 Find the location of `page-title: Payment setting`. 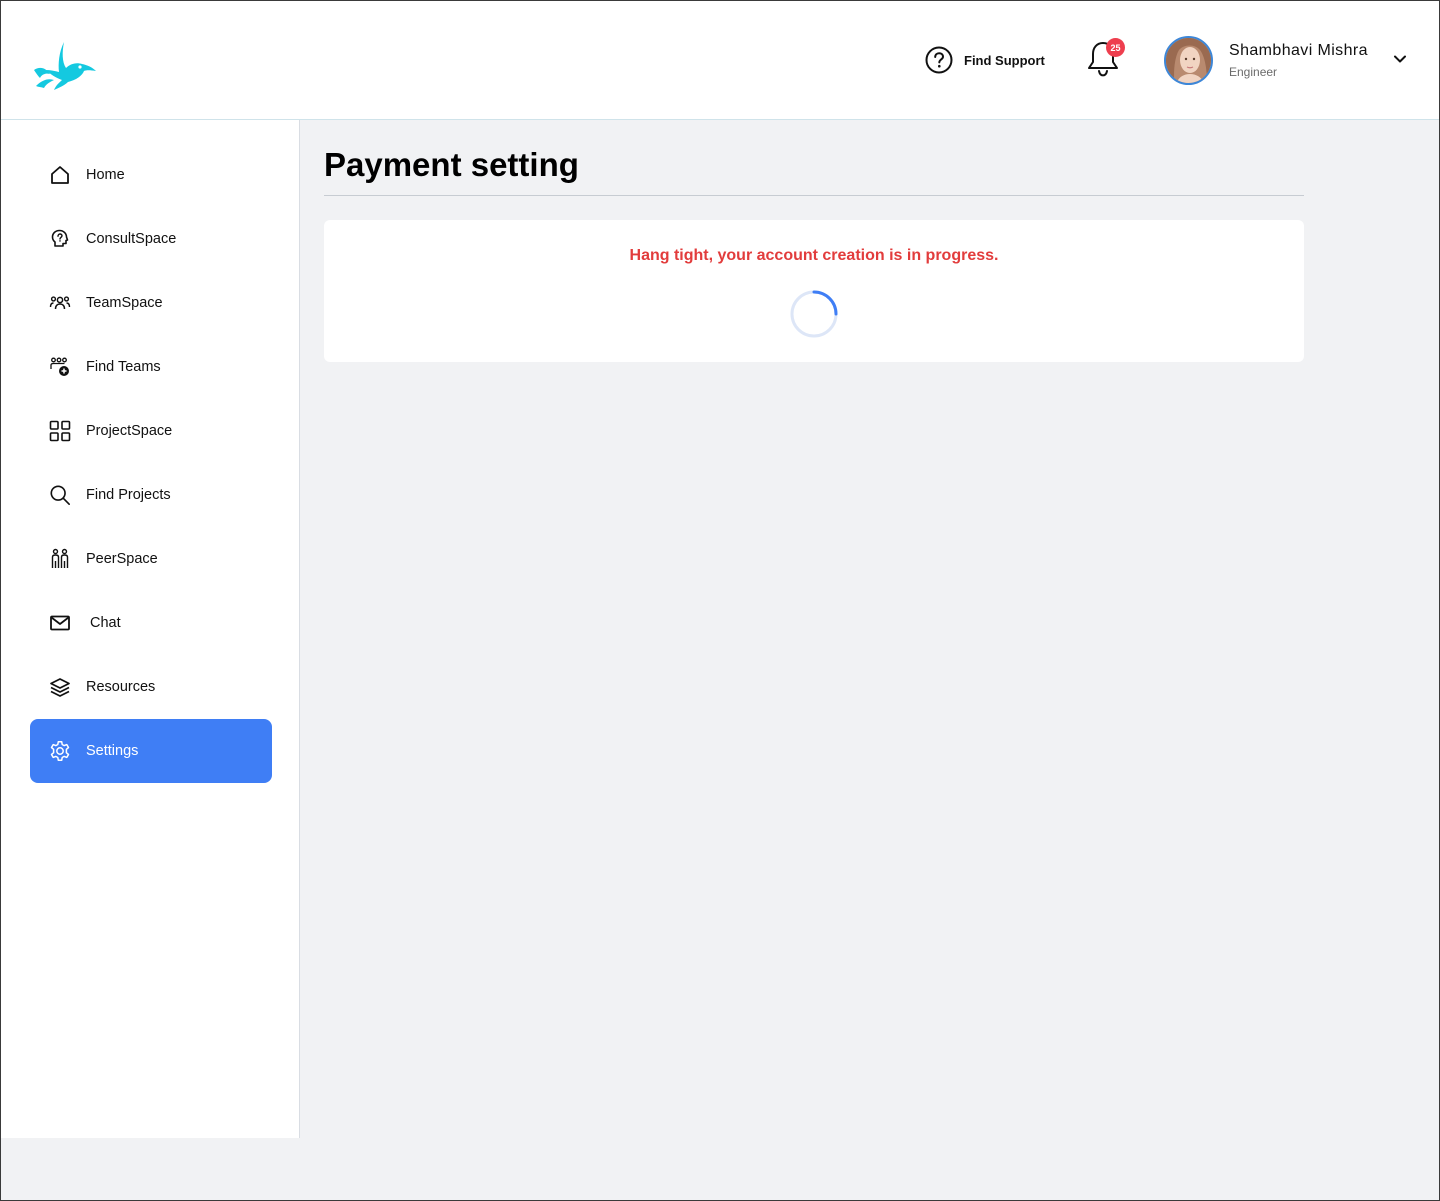

page-title: Payment setting is located at coordinates (451, 164).